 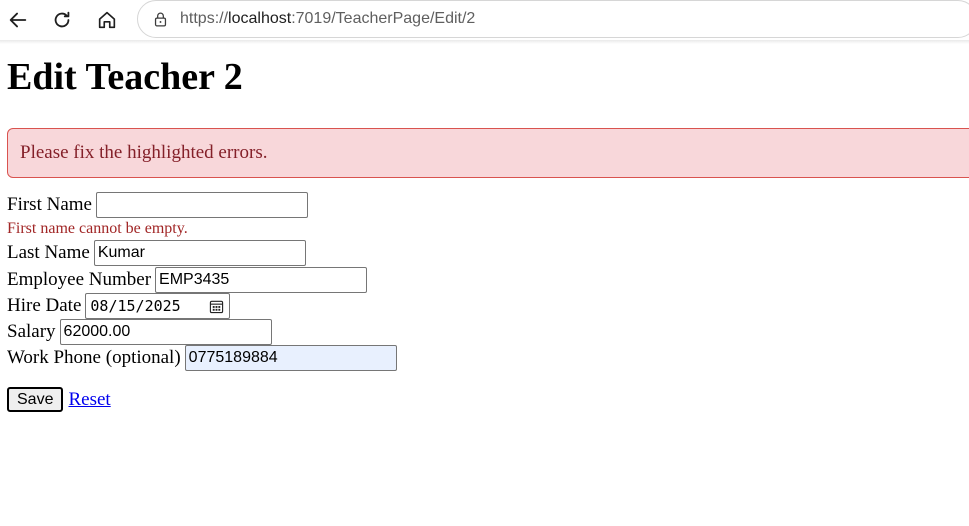 What do you see at coordinates (383, 18) in the screenshot?
I see `url-path: :7019/TeacherPage/Edit/2` at bounding box center [383, 18].